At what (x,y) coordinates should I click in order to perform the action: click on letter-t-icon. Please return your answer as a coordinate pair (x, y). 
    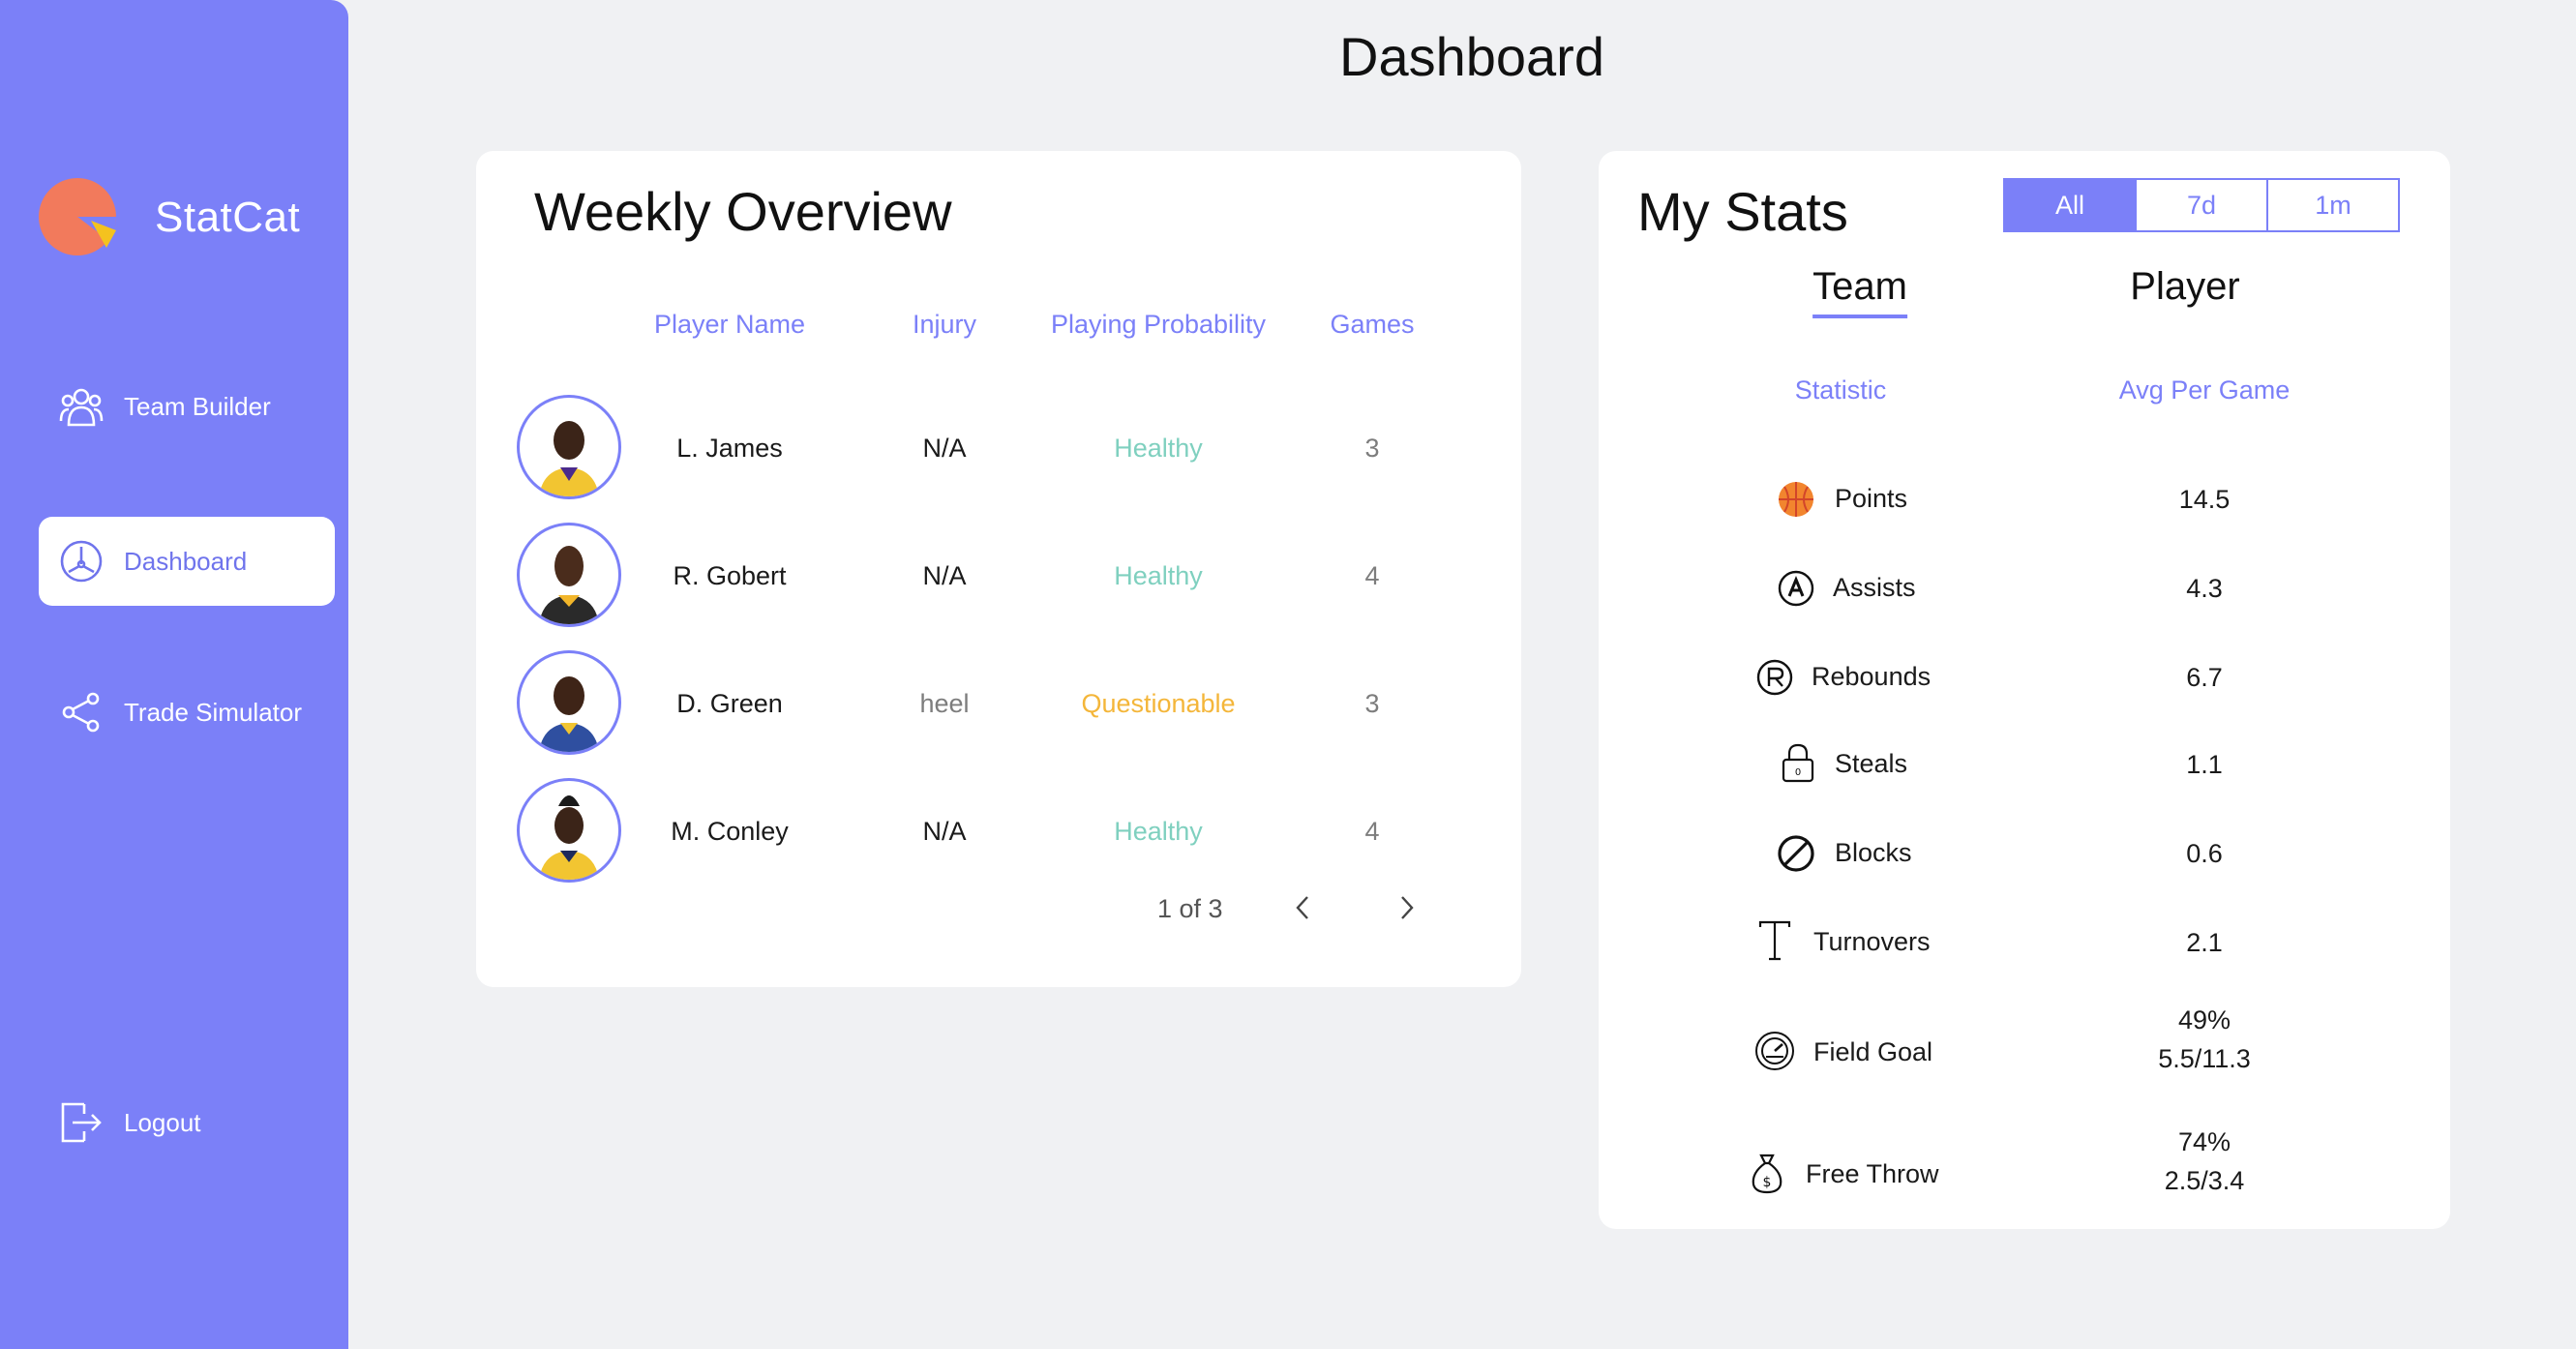
    Looking at the image, I should click on (1774, 941).